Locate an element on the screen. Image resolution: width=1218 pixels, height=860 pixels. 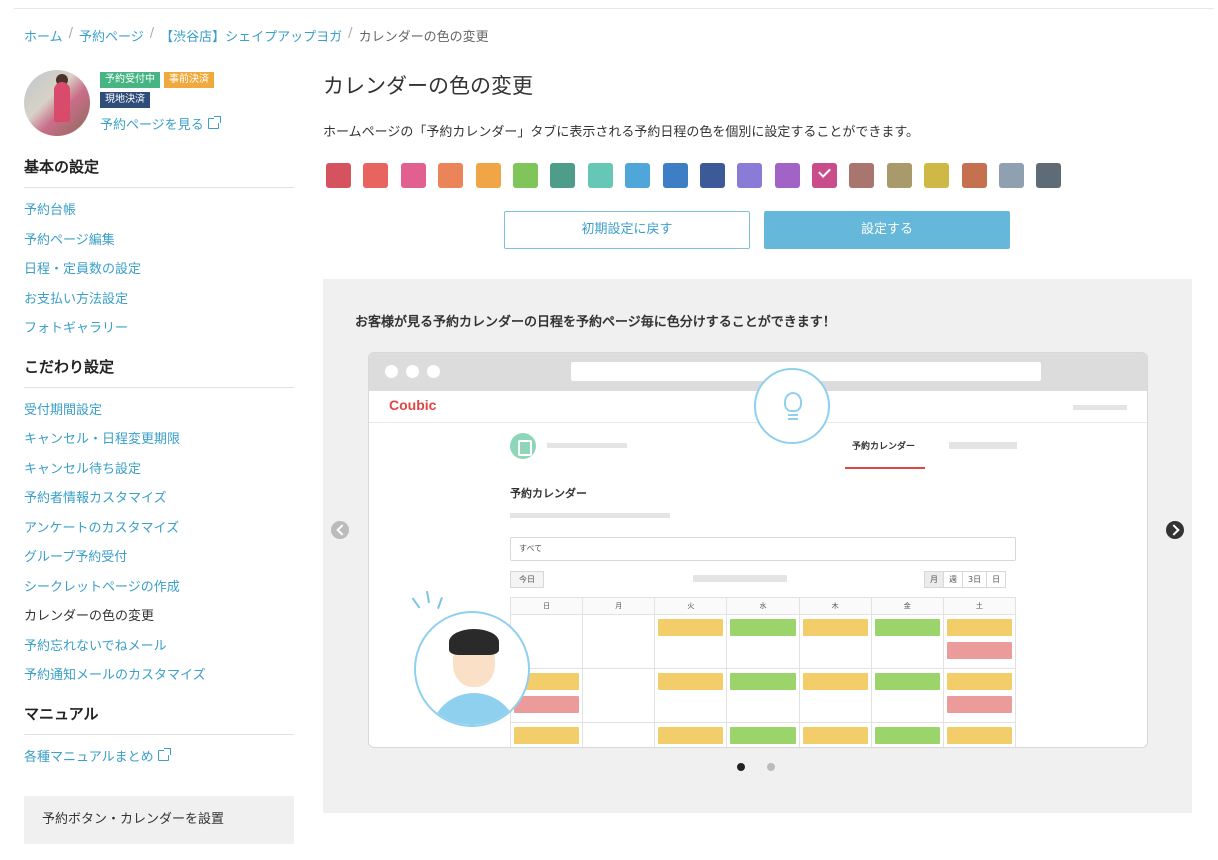
manuals-label: 各種マニュアルまとめ is located at coordinates (89, 757).